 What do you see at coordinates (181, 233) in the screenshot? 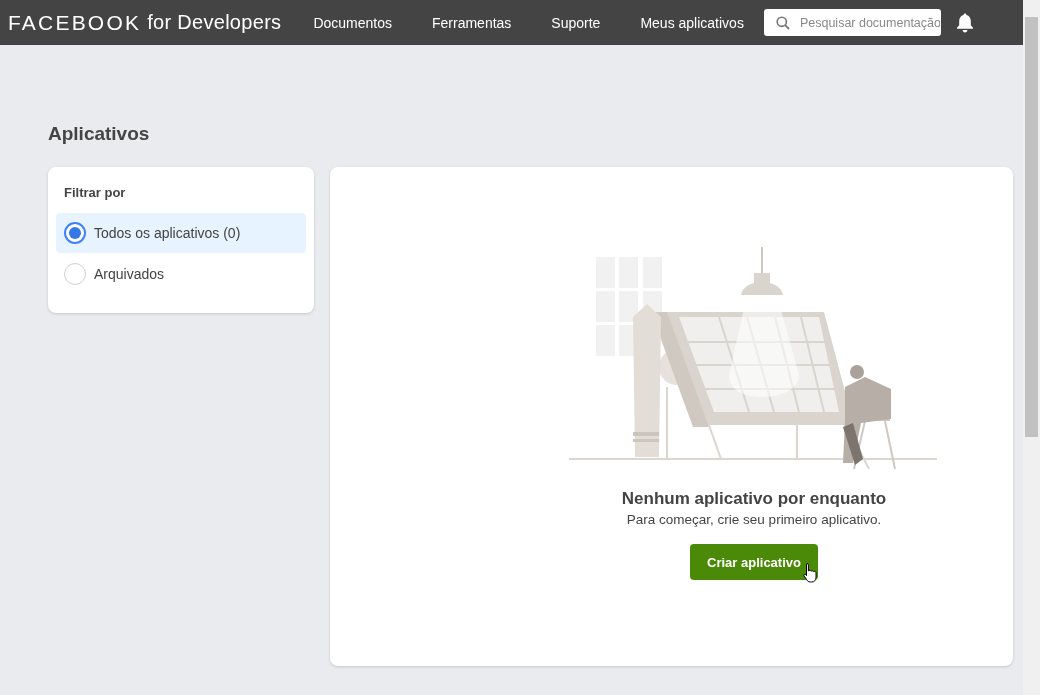
I see `filter-option: Todos os aplicativos (0)` at bounding box center [181, 233].